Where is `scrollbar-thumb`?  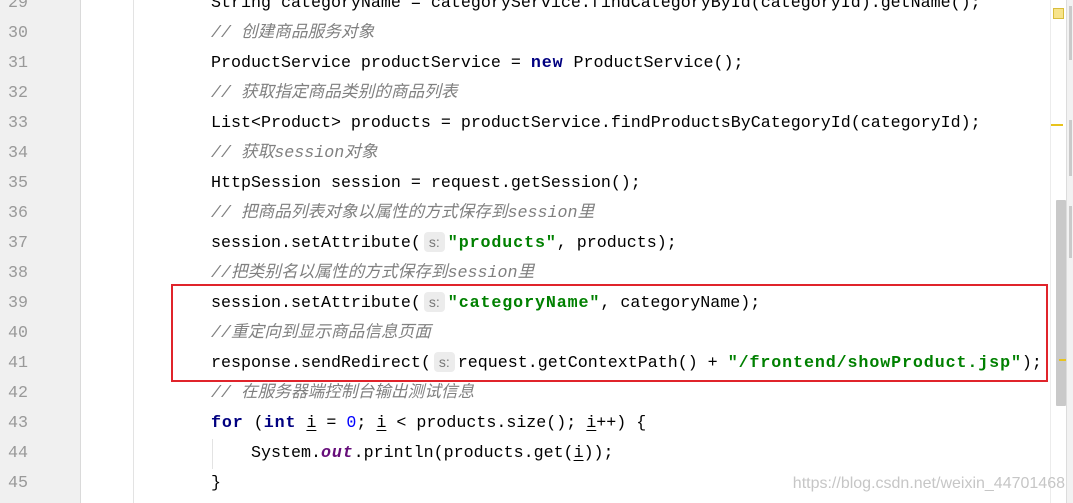
scrollbar-thumb is located at coordinates (1061, 303).